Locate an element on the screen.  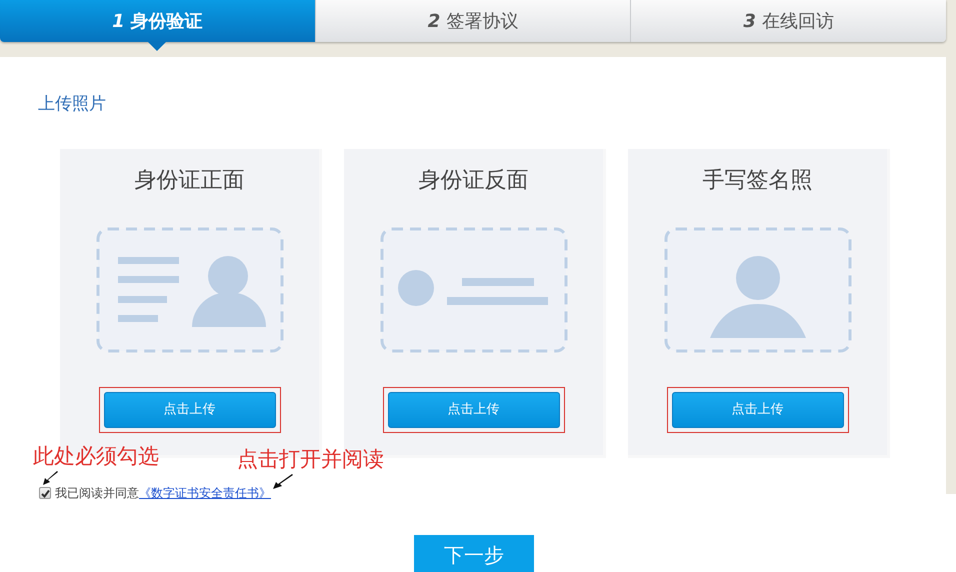
next-step-button: 下一步 is located at coordinates (474, 553).